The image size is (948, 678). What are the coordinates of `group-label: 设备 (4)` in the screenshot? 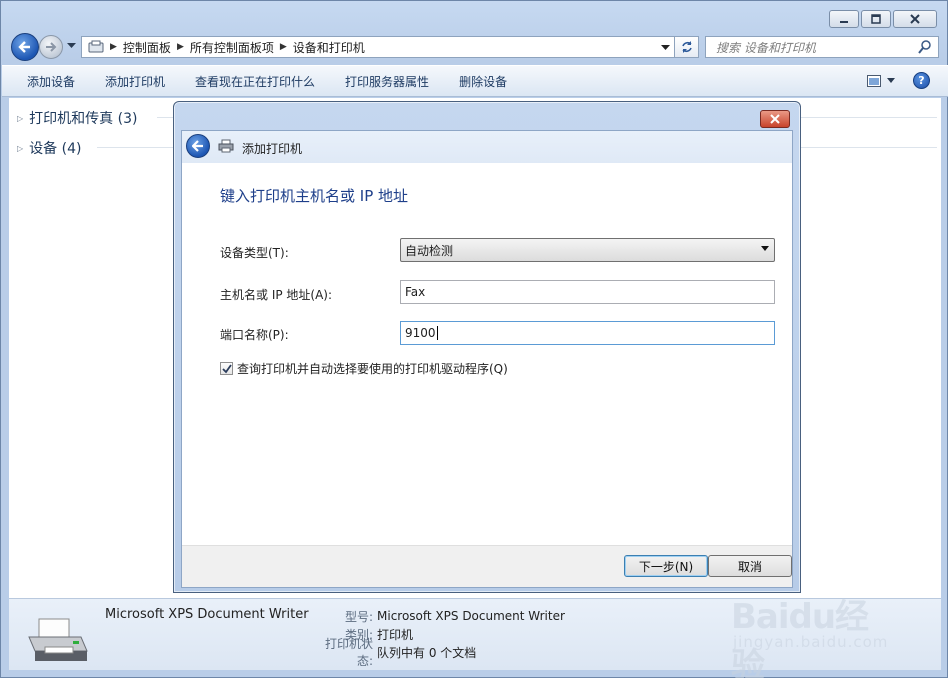 It's located at (55, 149).